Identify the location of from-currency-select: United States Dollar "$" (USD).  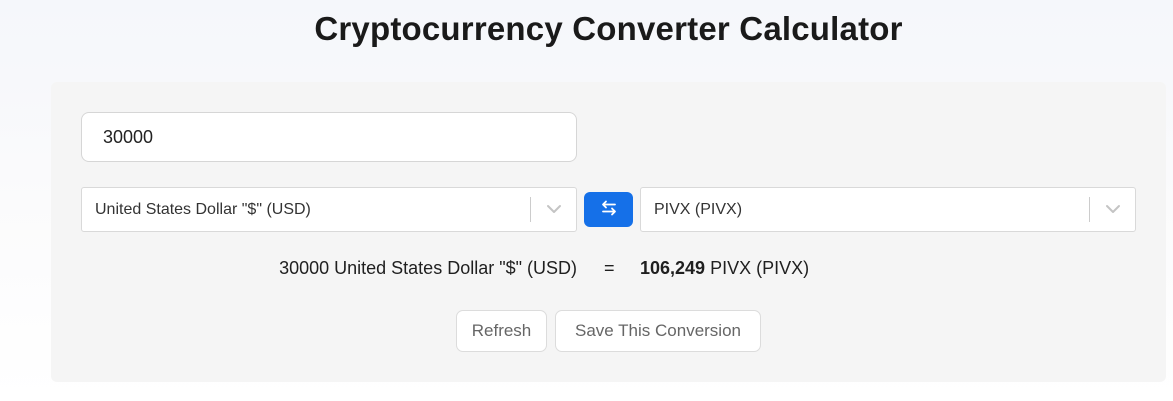
(329, 209).